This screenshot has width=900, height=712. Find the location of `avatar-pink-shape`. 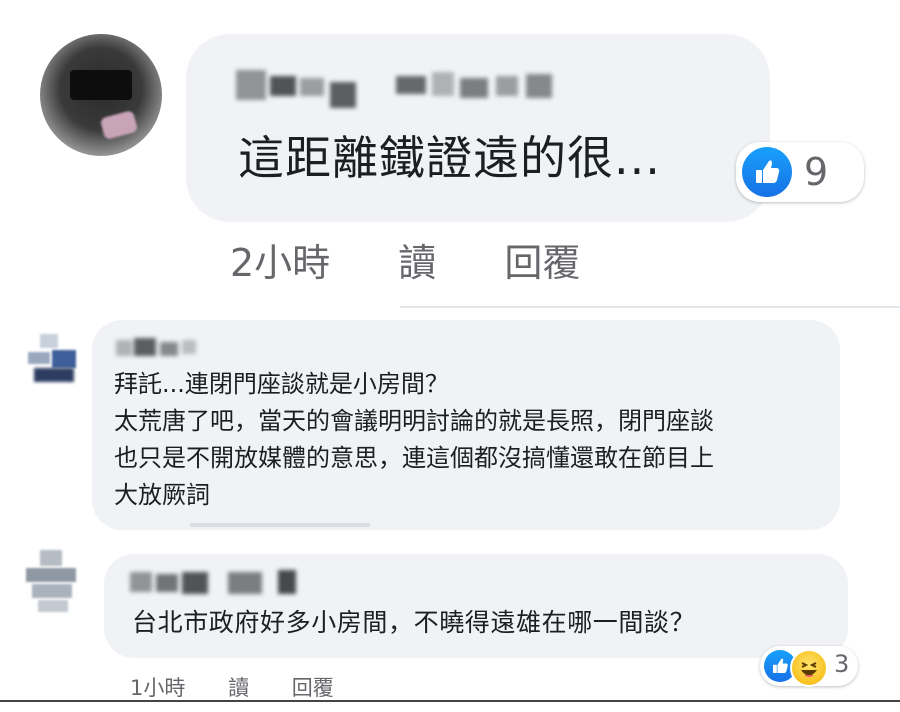

avatar-pink-shape is located at coordinates (119, 125).